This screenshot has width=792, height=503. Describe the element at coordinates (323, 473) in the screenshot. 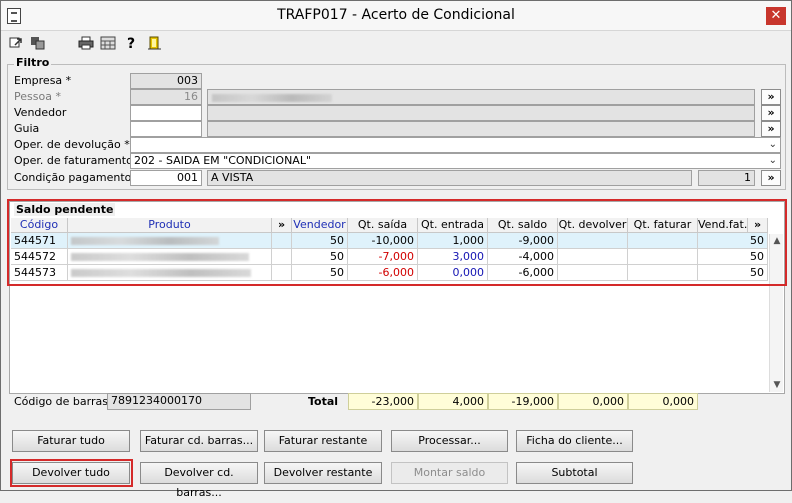

I see `devolver-restante-button: Devolver restante` at that location.